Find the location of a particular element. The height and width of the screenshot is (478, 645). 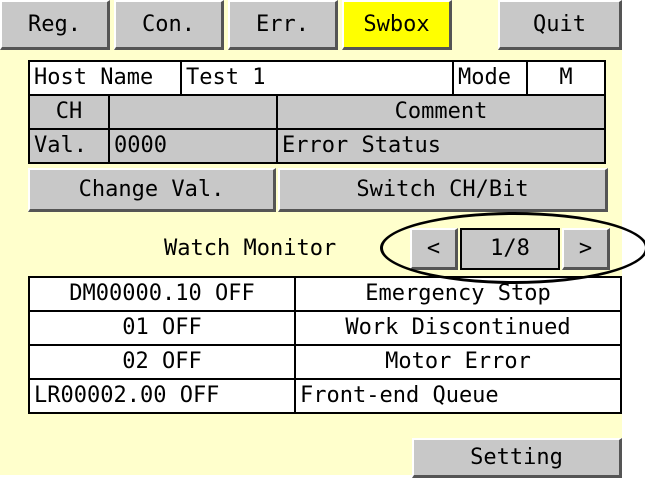

next-page-button: > is located at coordinates (586, 249).